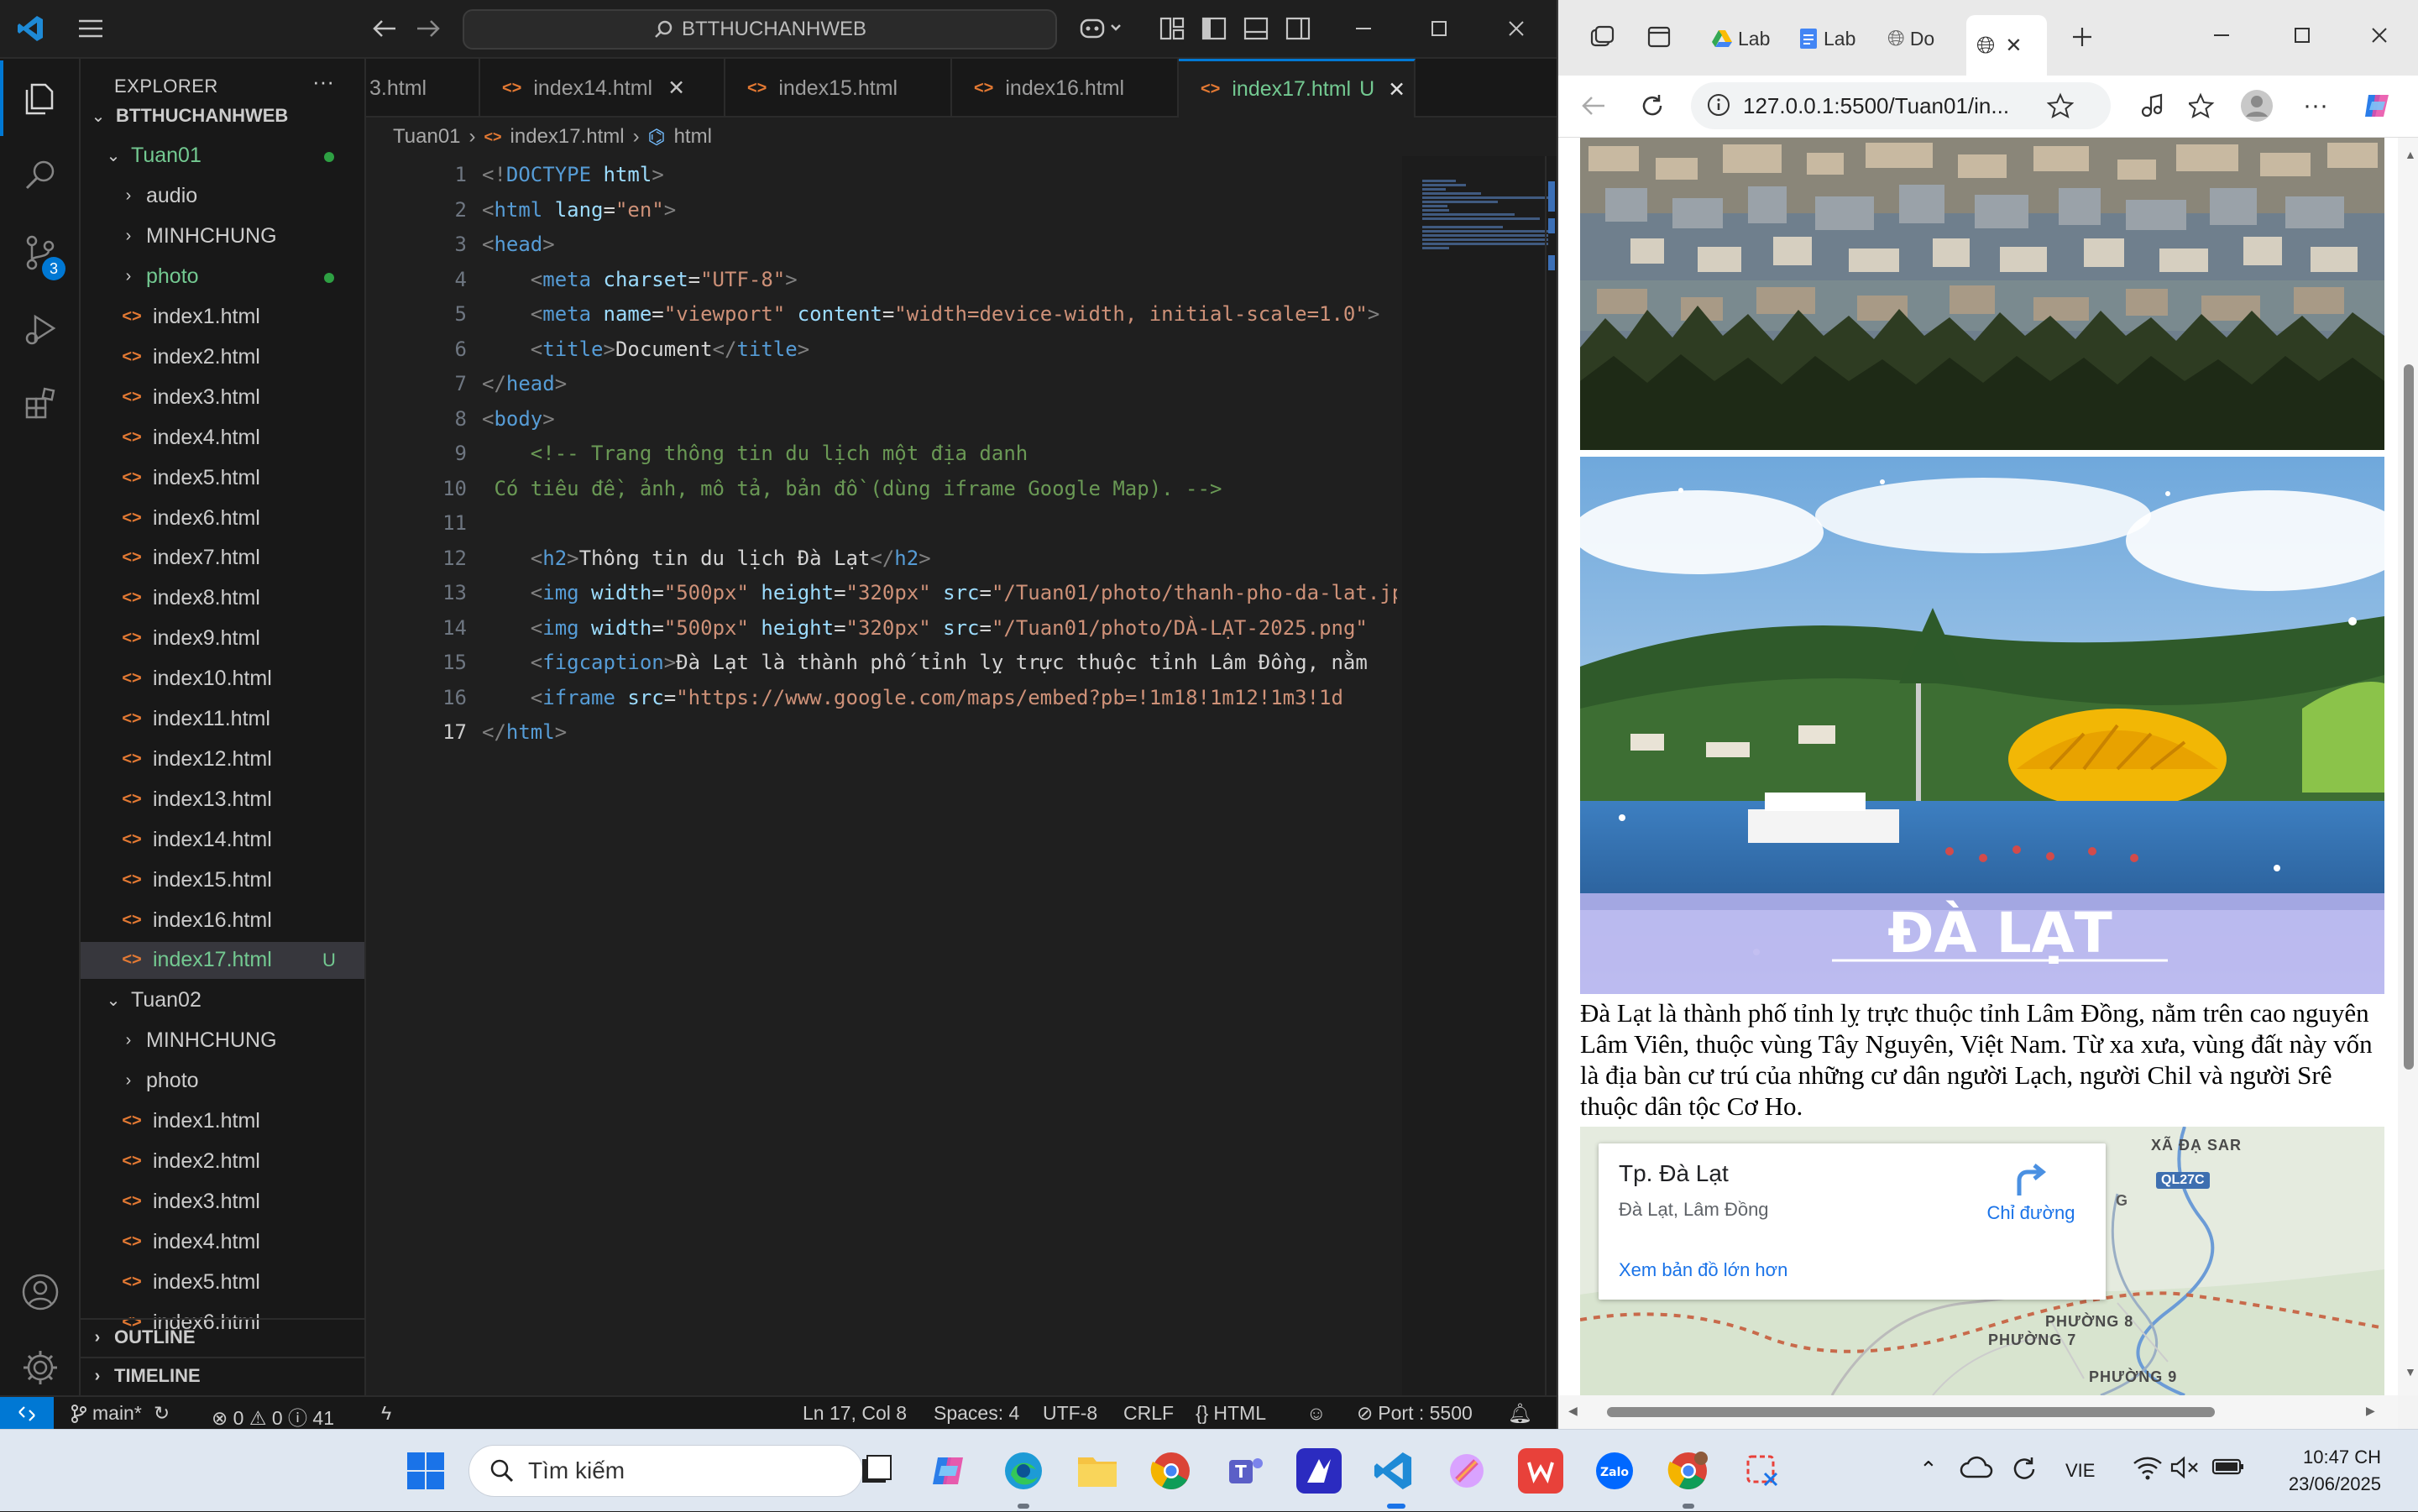  I want to click on git-branch: main* ↻, so click(120, 1413).